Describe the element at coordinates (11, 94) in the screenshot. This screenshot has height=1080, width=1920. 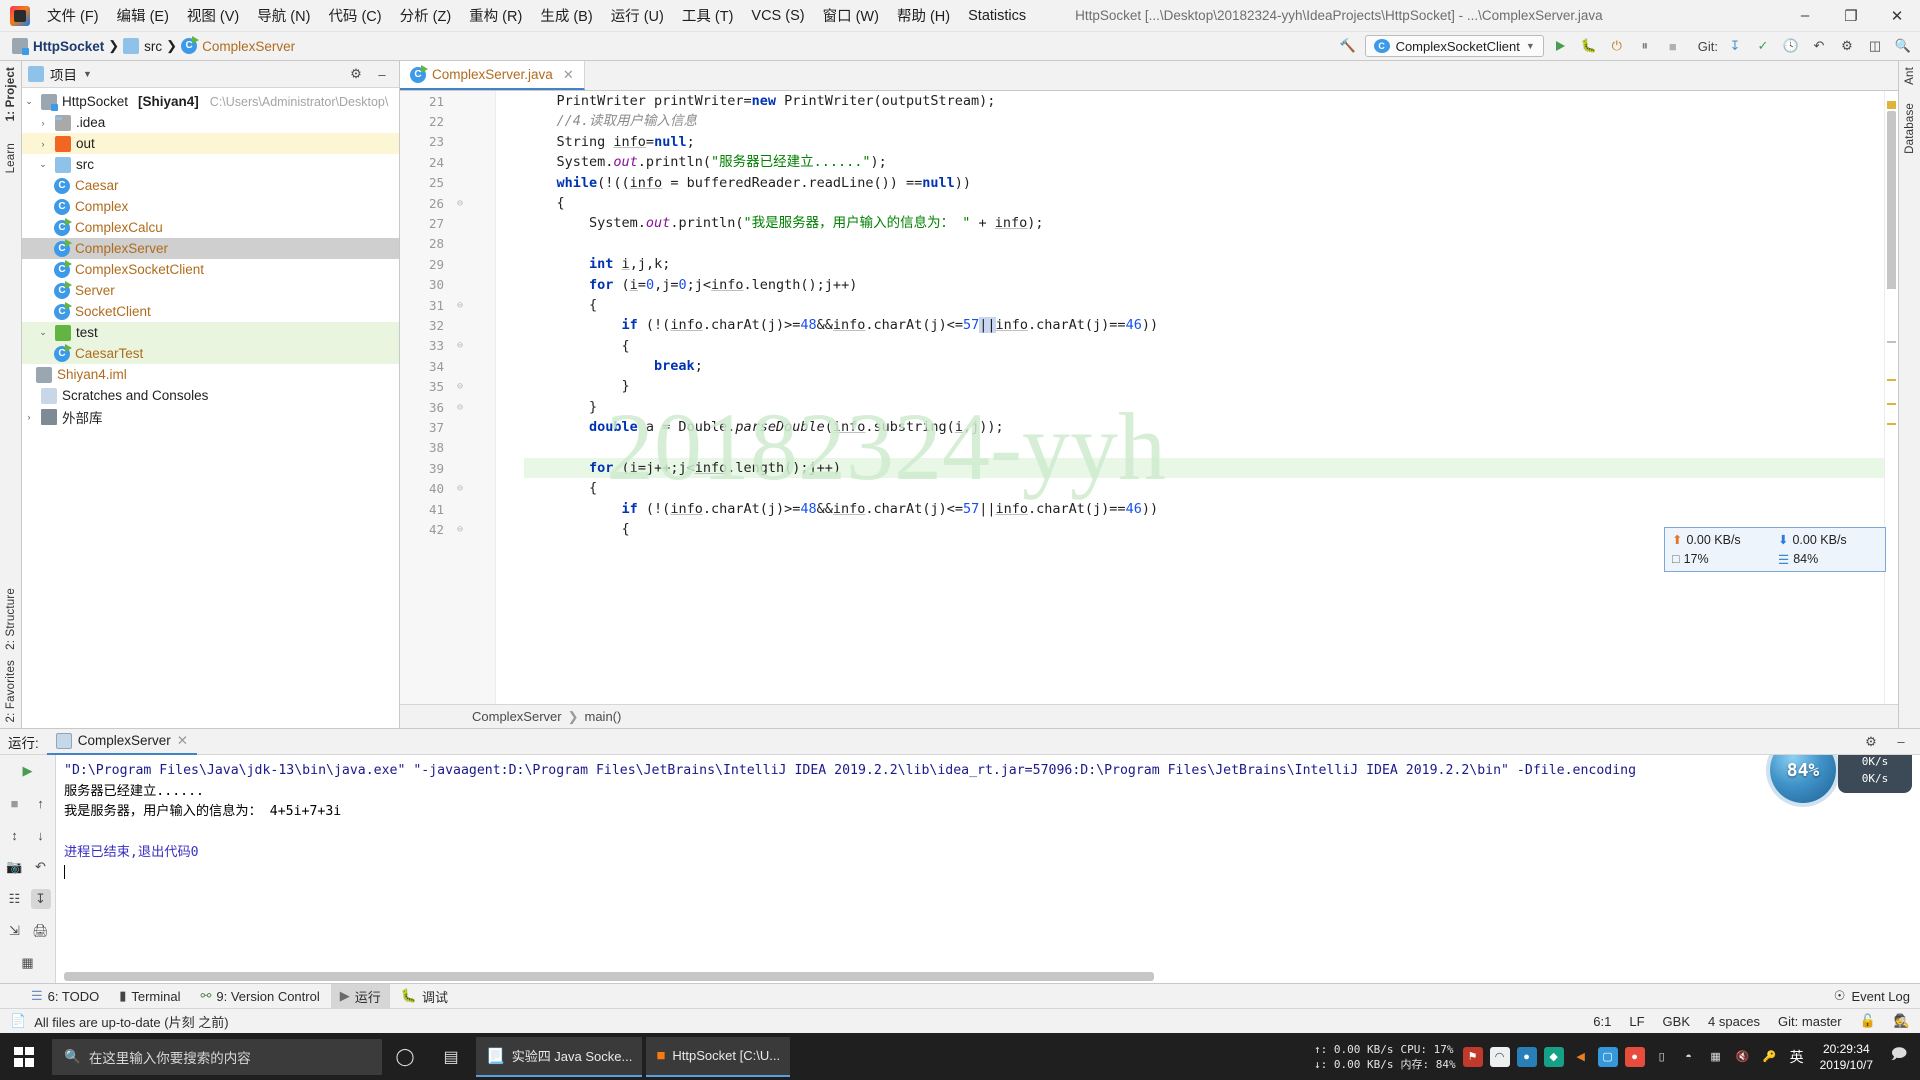
I see `tool-tab-project: 1: Project` at that location.